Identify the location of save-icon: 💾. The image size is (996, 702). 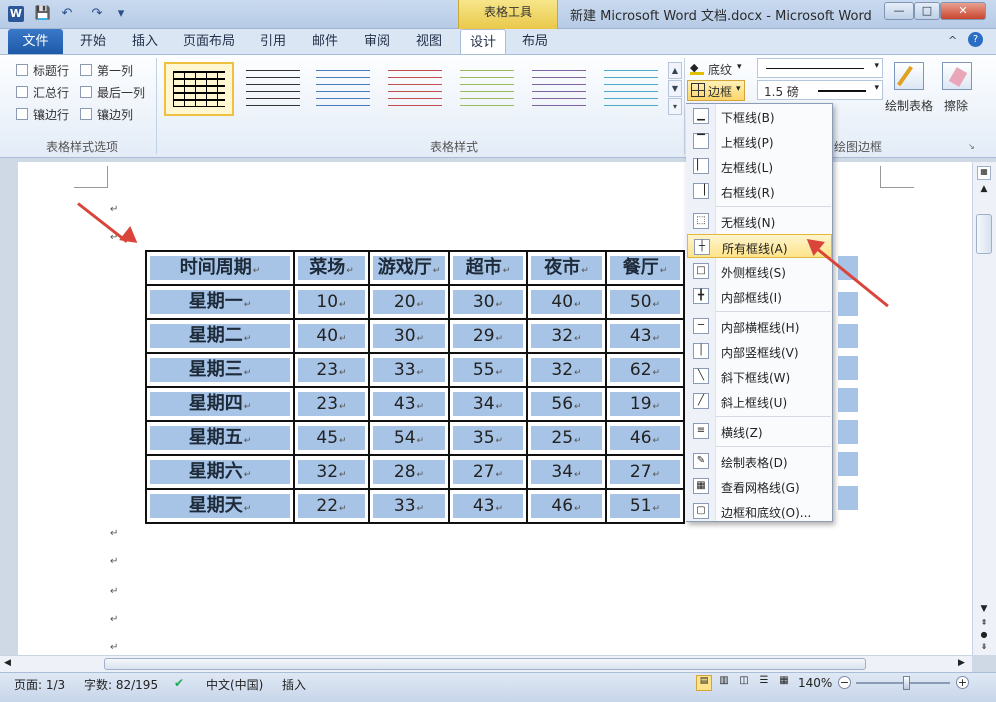
(43, 14).